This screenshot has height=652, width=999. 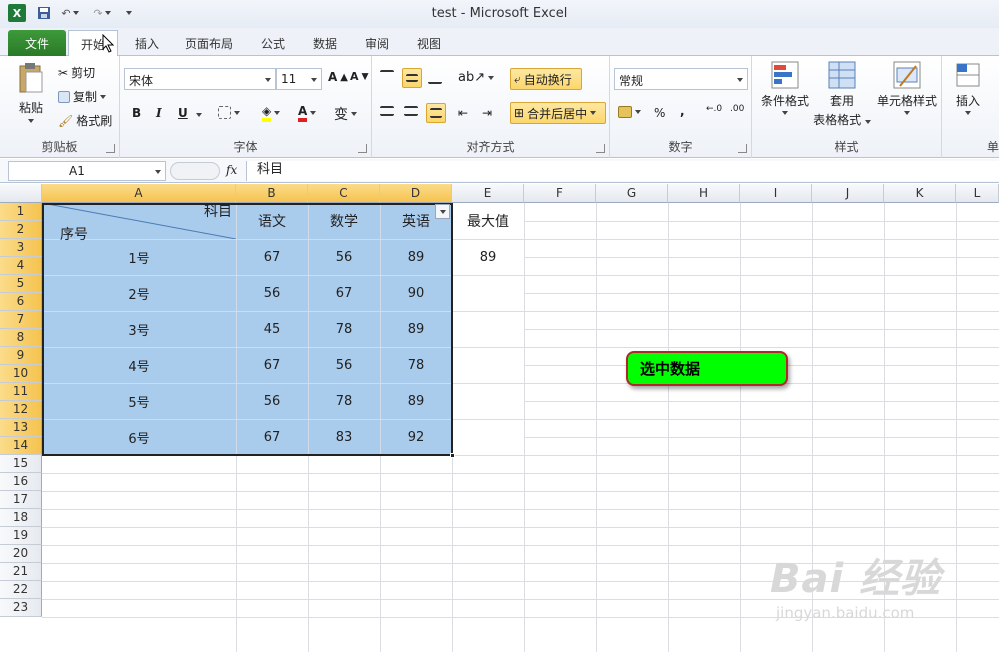 I want to click on merge-center-button: ⊞ 合并后居中, so click(x=558, y=113).